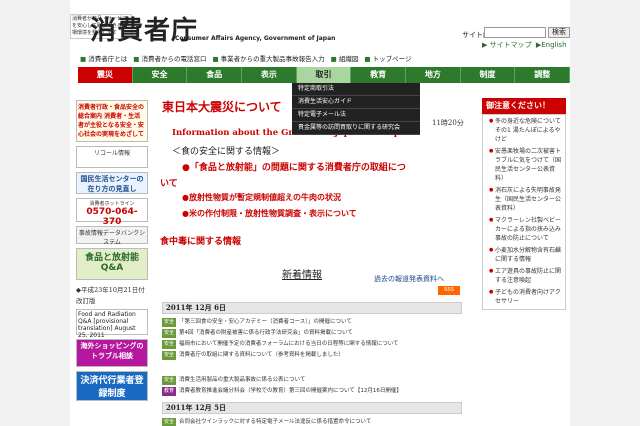  I want to click on caution-item: 小麦加水分解物含有石鹸に関する情報, so click(526, 255).